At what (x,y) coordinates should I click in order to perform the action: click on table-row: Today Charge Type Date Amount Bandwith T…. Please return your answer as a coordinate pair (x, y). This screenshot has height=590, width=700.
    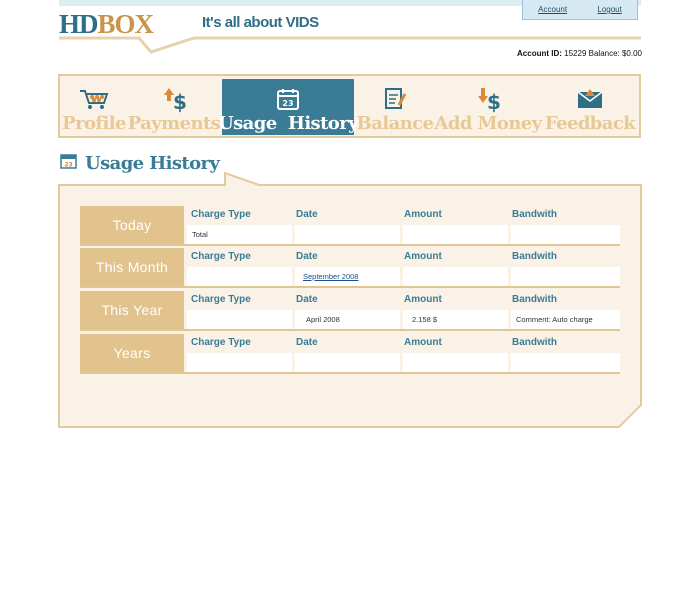
    Looking at the image, I should click on (350, 226).